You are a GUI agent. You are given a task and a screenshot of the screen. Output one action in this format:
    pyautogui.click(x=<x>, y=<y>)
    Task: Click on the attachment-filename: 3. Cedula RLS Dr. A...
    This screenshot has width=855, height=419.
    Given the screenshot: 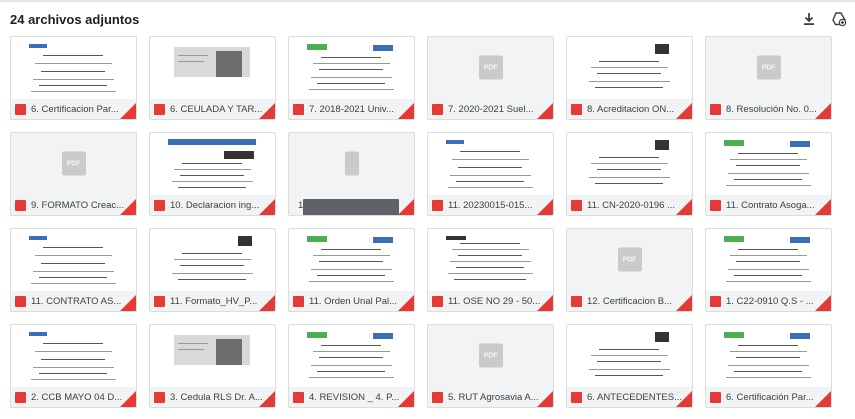 What is the action you would take?
    pyautogui.click(x=216, y=397)
    